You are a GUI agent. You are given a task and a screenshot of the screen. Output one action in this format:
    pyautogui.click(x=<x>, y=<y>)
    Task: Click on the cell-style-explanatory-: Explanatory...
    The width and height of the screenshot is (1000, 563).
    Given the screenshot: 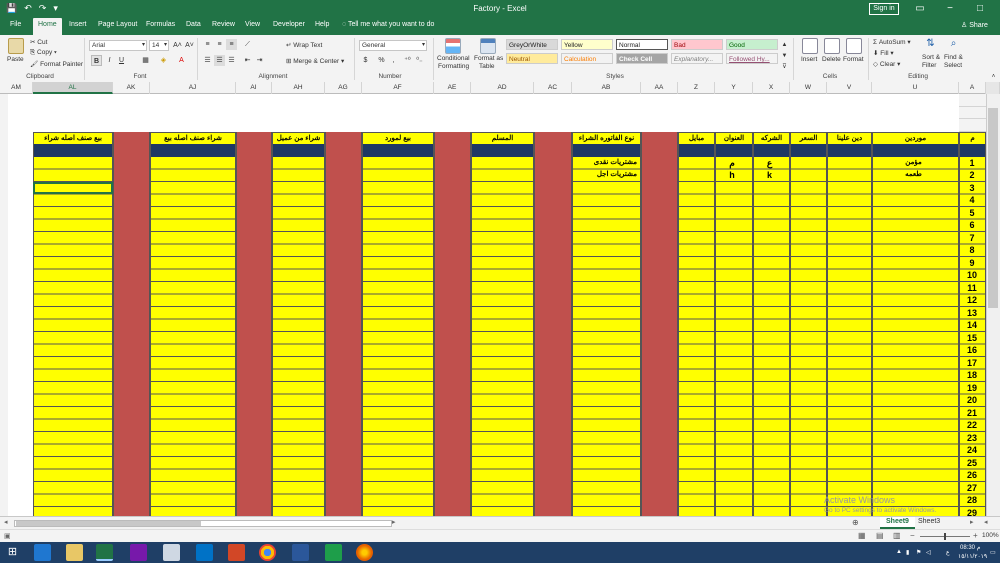 What is the action you would take?
    pyautogui.click(x=697, y=58)
    